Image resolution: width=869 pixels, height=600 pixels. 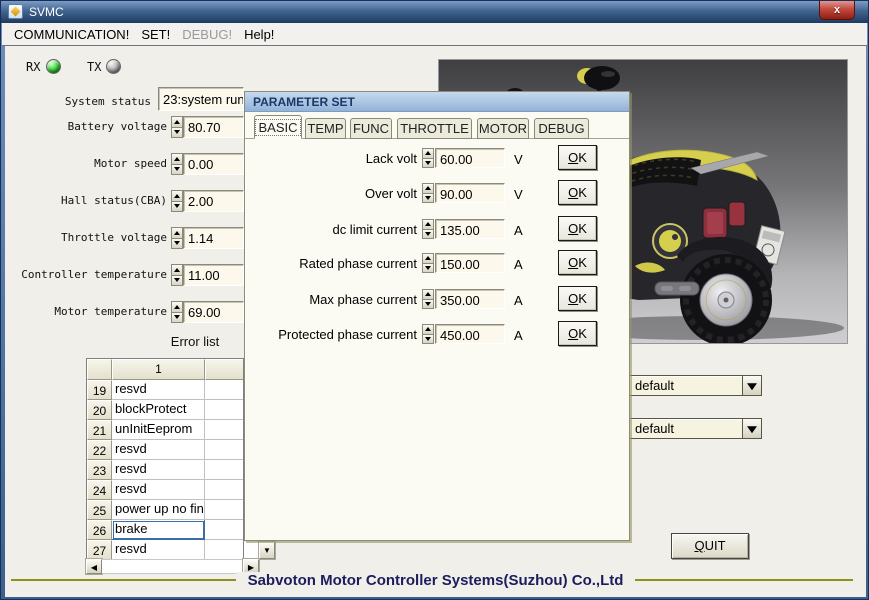 What do you see at coordinates (518, 300) in the screenshot?
I see `param-unit: A` at bounding box center [518, 300].